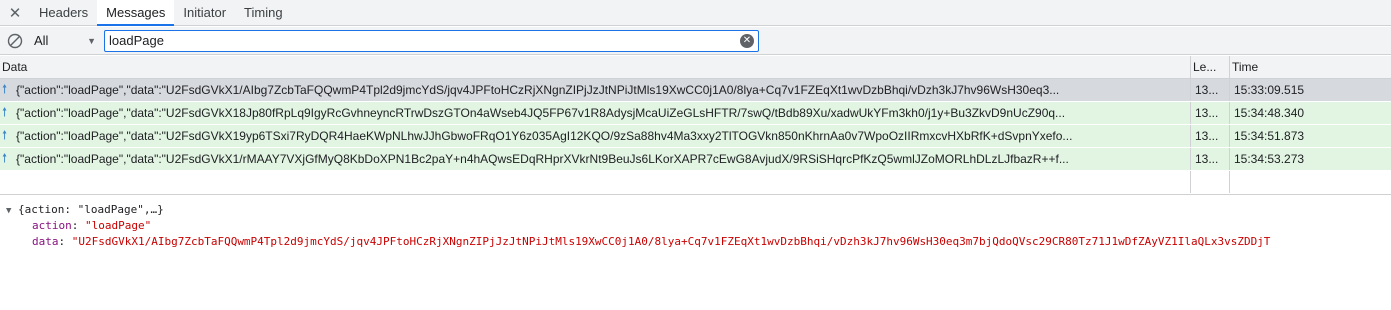  Describe the element at coordinates (695, 13) in the screenshot. I see `tab-bar: ✕ Headers Messages Initiator Timing` at that location.